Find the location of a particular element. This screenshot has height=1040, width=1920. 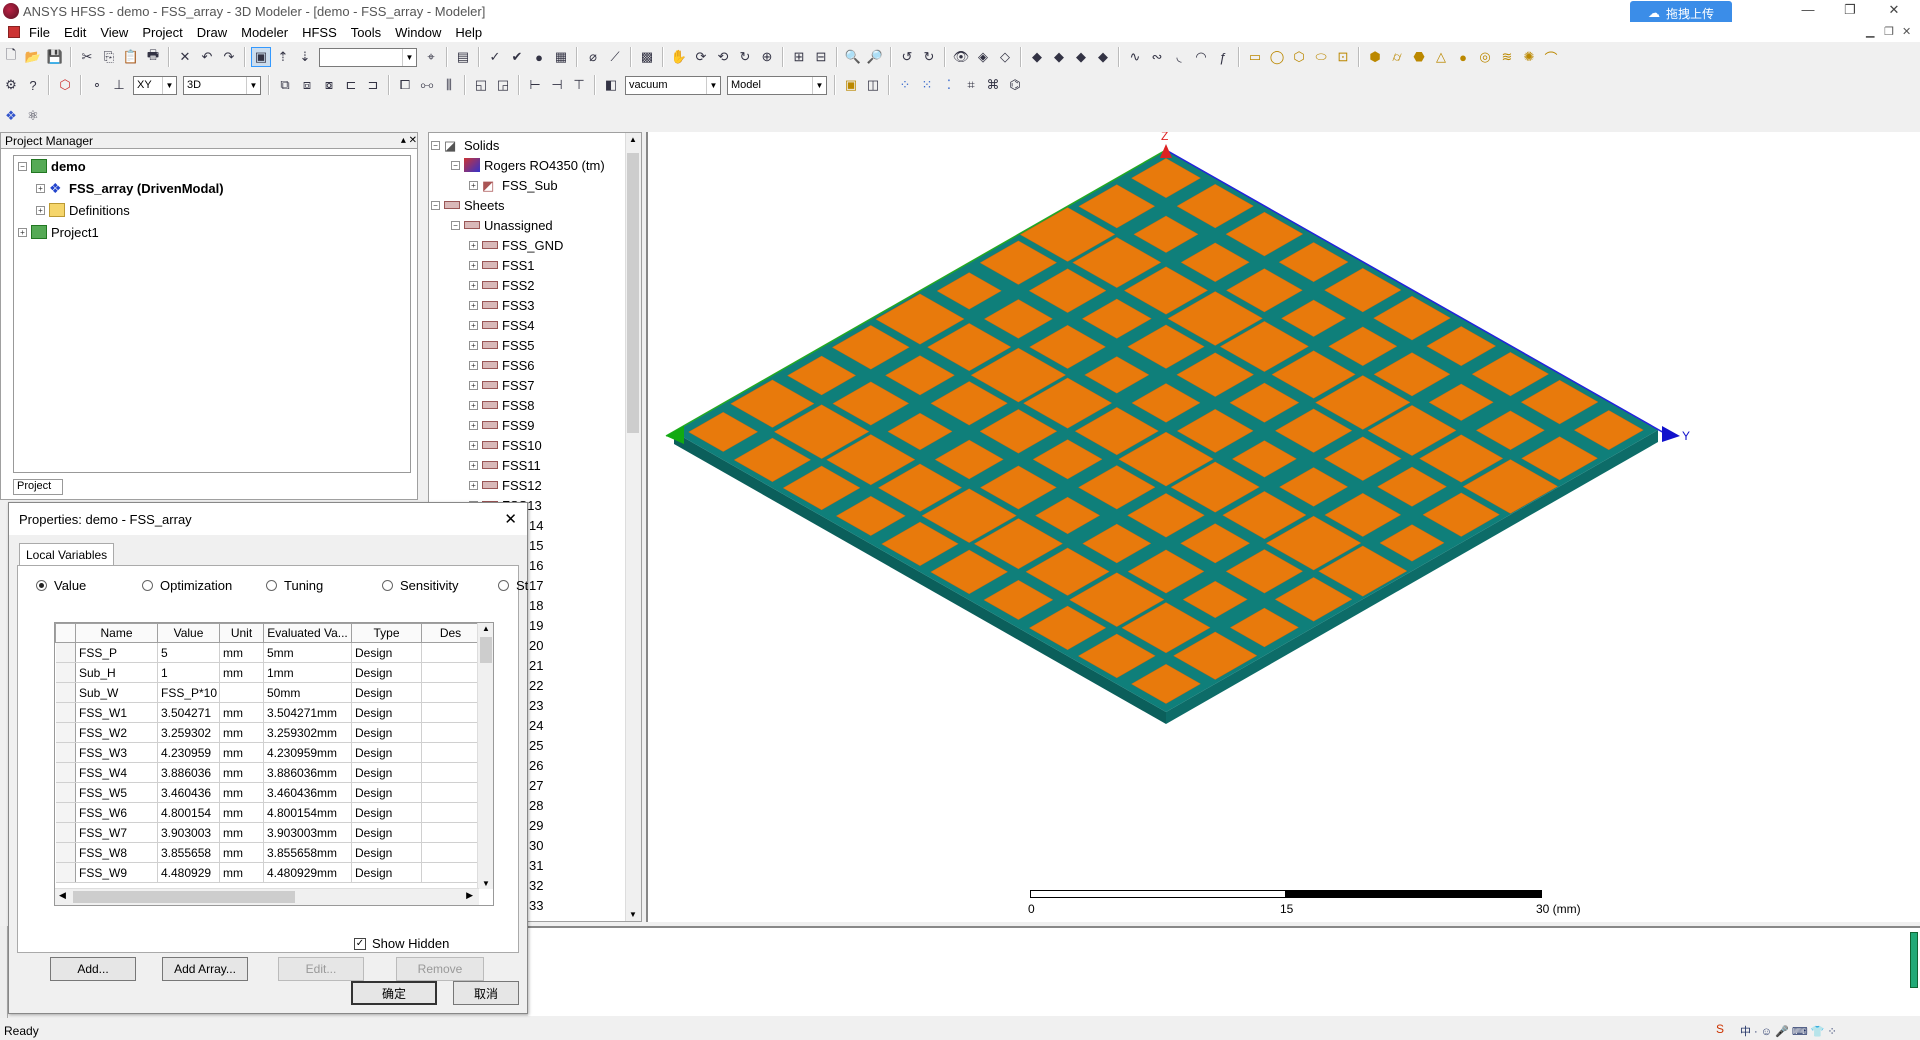

rectangle-icon: ▭ is located at coordinates (1255, 57).